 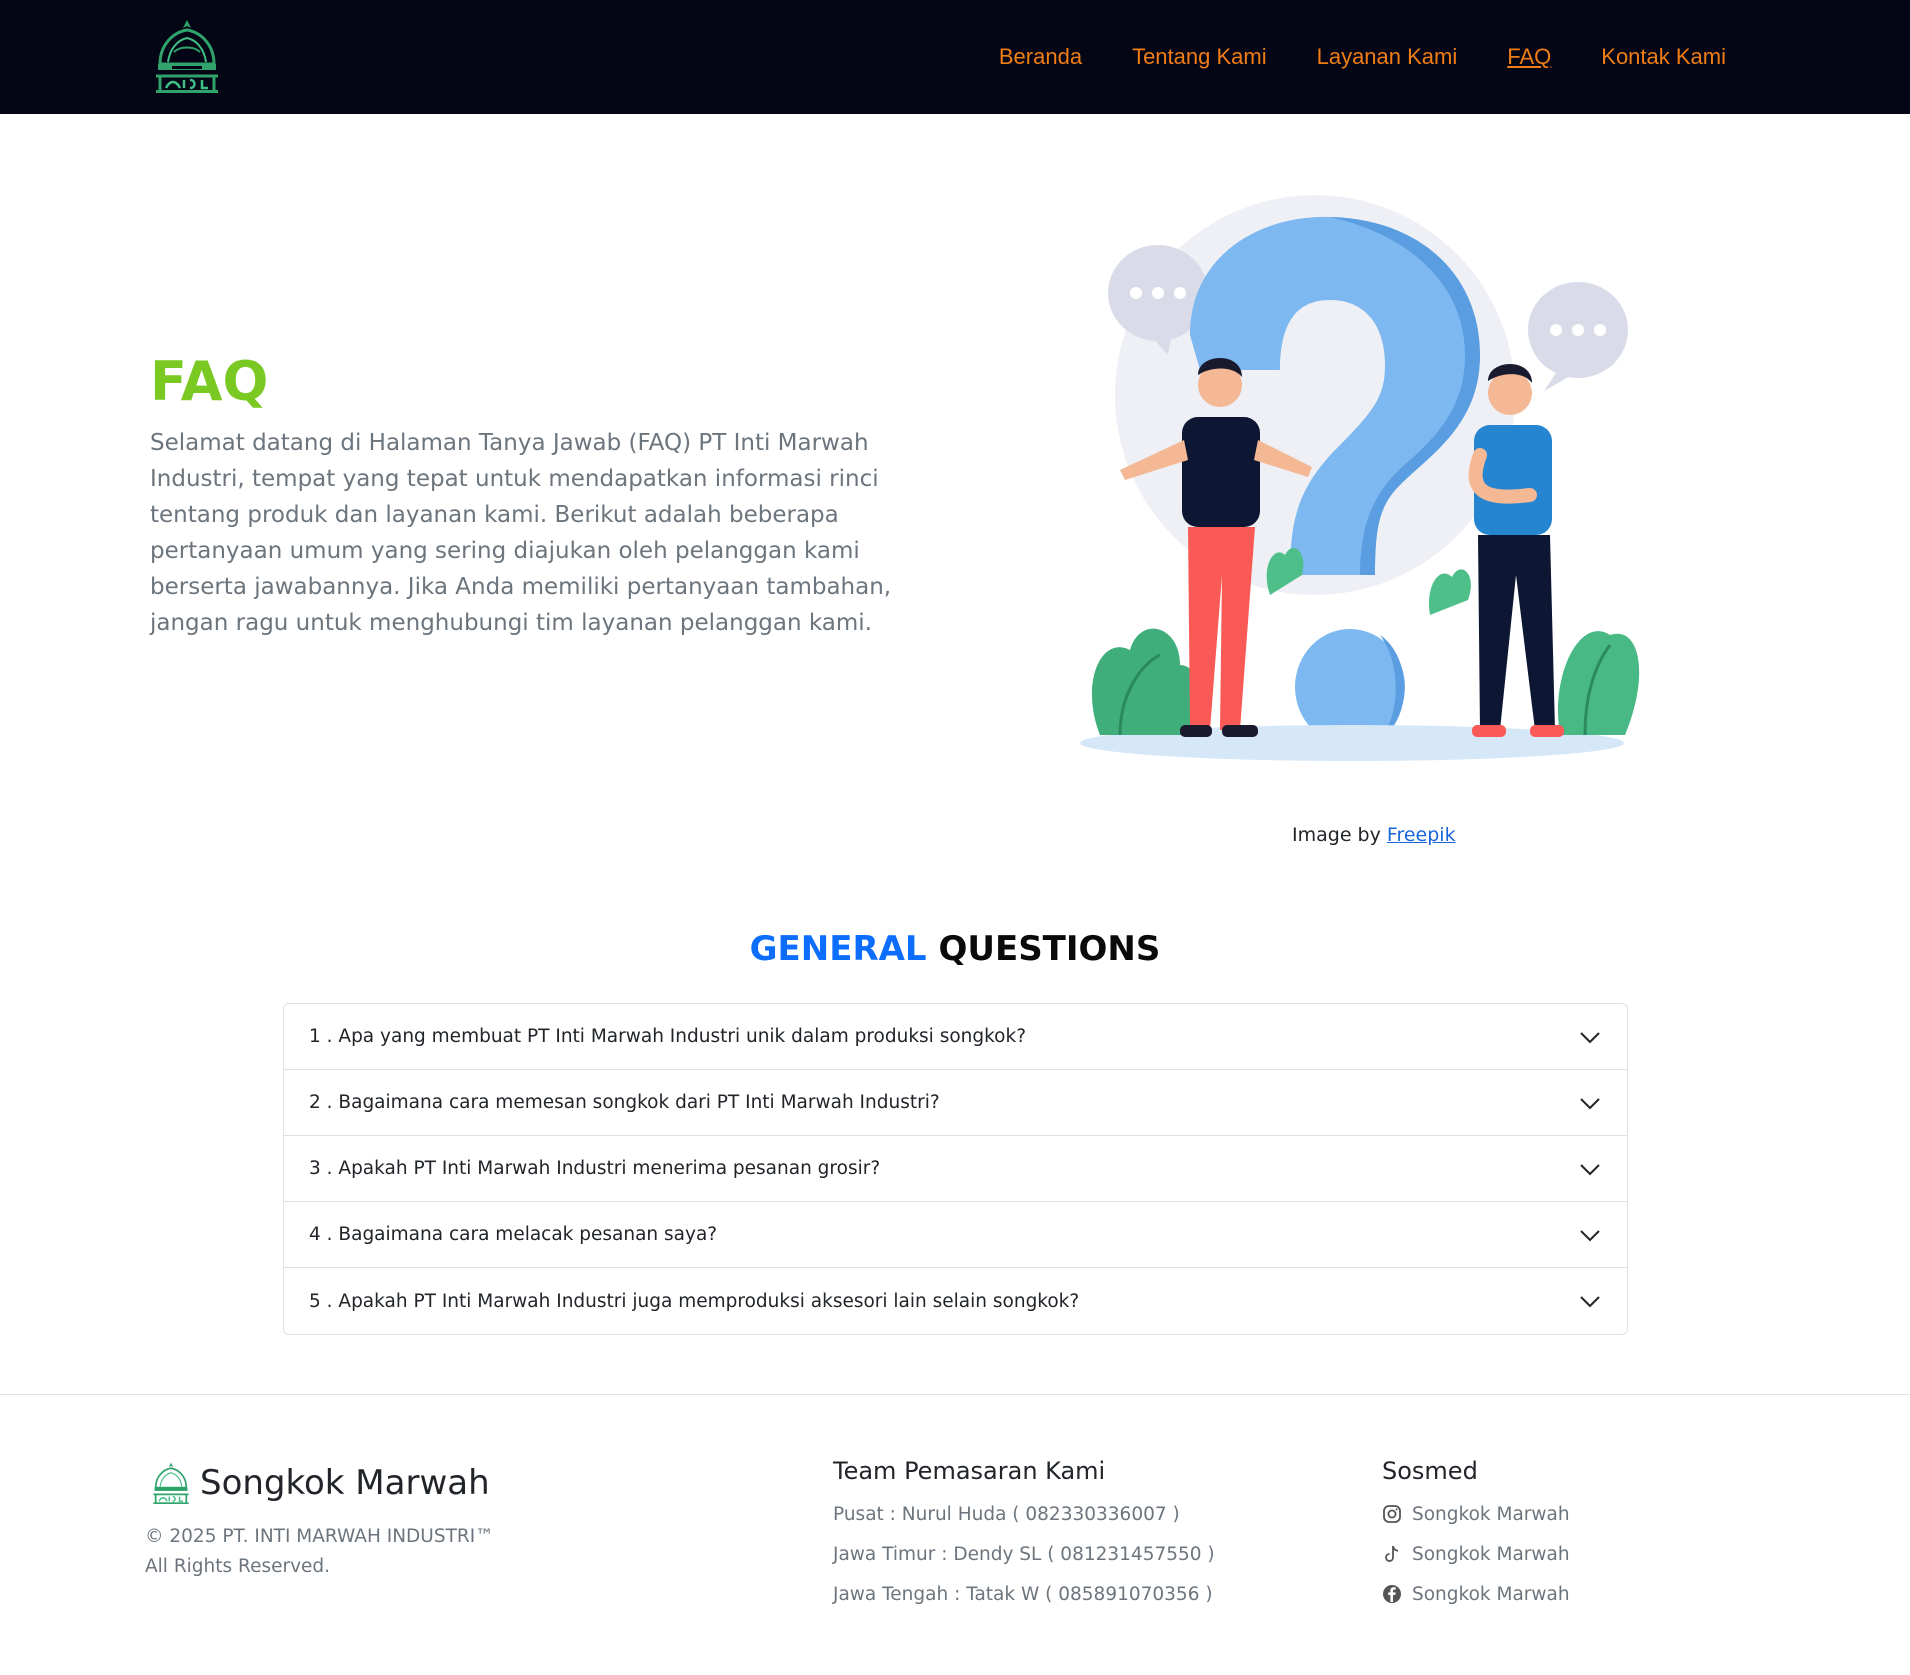 I want to click on social-link-facebook: Songkok Marwah, so click(x=1476, y=1594).